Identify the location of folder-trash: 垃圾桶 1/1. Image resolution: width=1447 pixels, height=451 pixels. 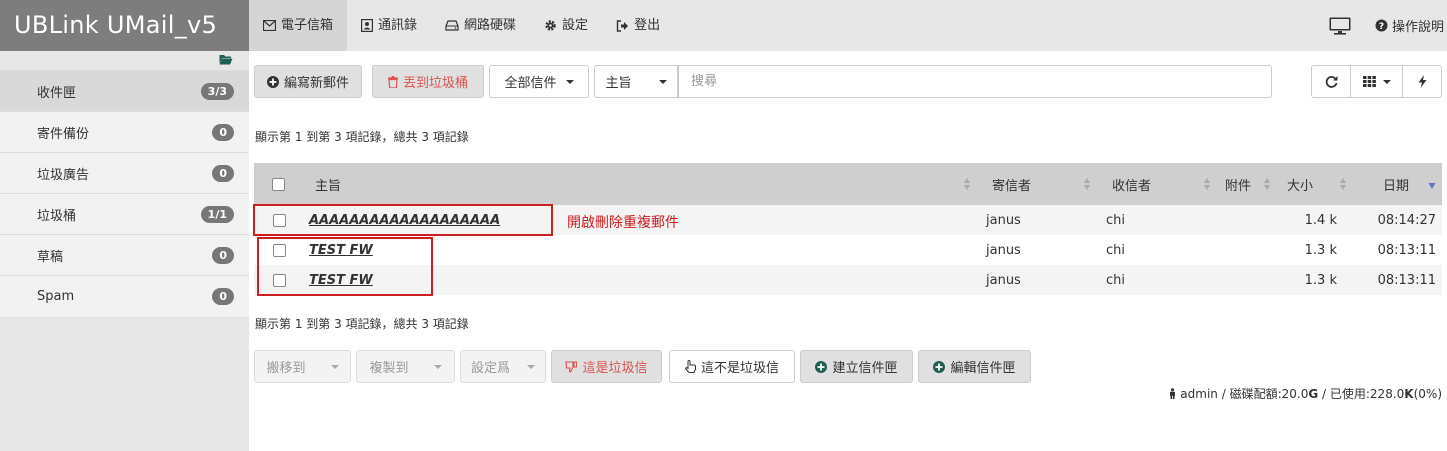
(124, 214).